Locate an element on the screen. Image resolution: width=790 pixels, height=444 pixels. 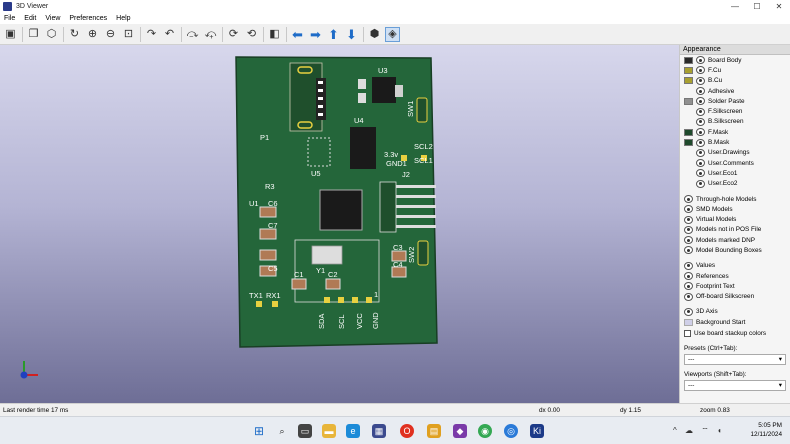
menu-help: Help is located at coordinates (123, 18).